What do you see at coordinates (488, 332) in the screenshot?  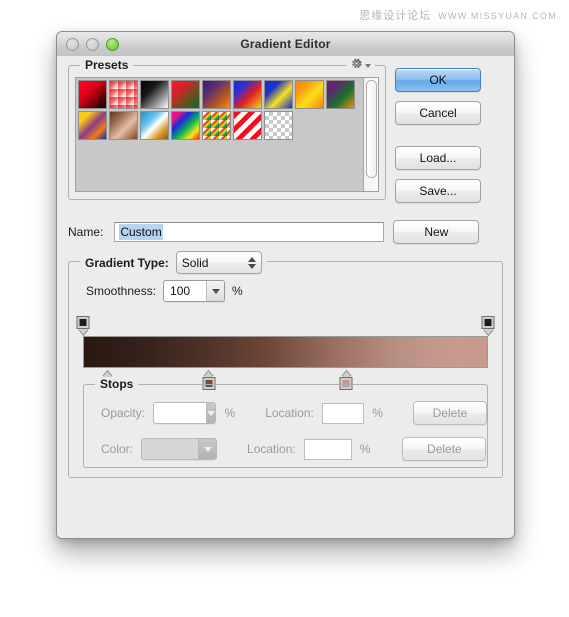 I see `opacity-stop-right-pointer` at bounding box center [488, 332].